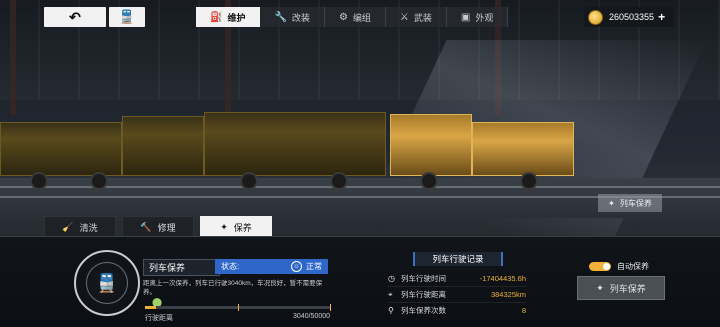 Image resolution: width=720 pixels, height=327 pixels. What do you see at coordinates (632, 17) in the screenshot?
I see `currency-value: 260503355` at bounding box center [632, 17].